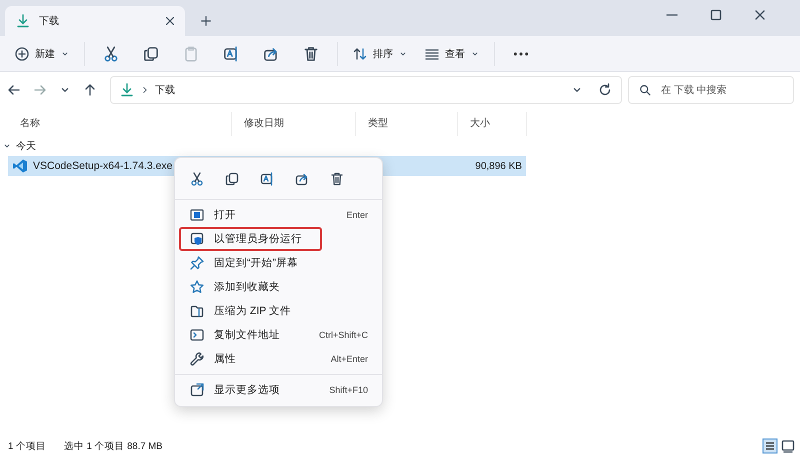 The width and height of the screenshot is (800, 455). What do you see at coordinates (170, 21) in the screenshot?
I see `close-icon` at bounding box center [170, 21].